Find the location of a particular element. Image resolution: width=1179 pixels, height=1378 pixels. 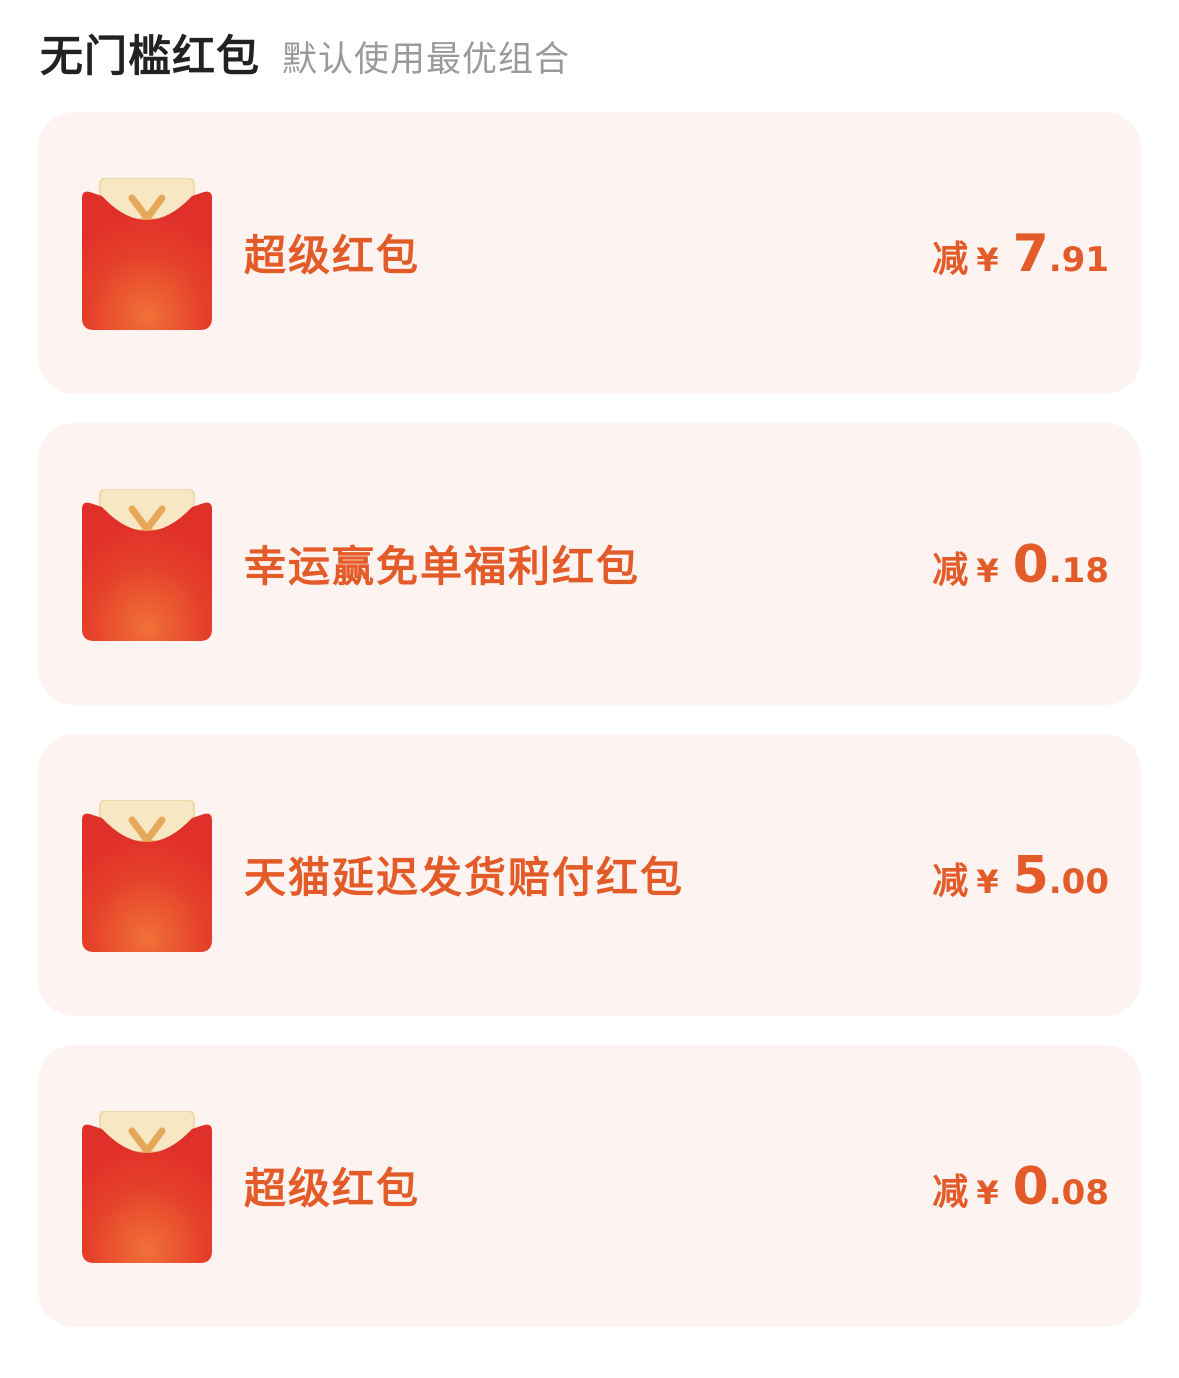

coupon-discount: 减 ¥ 7 .91 is located at coordinates (1020, 254).